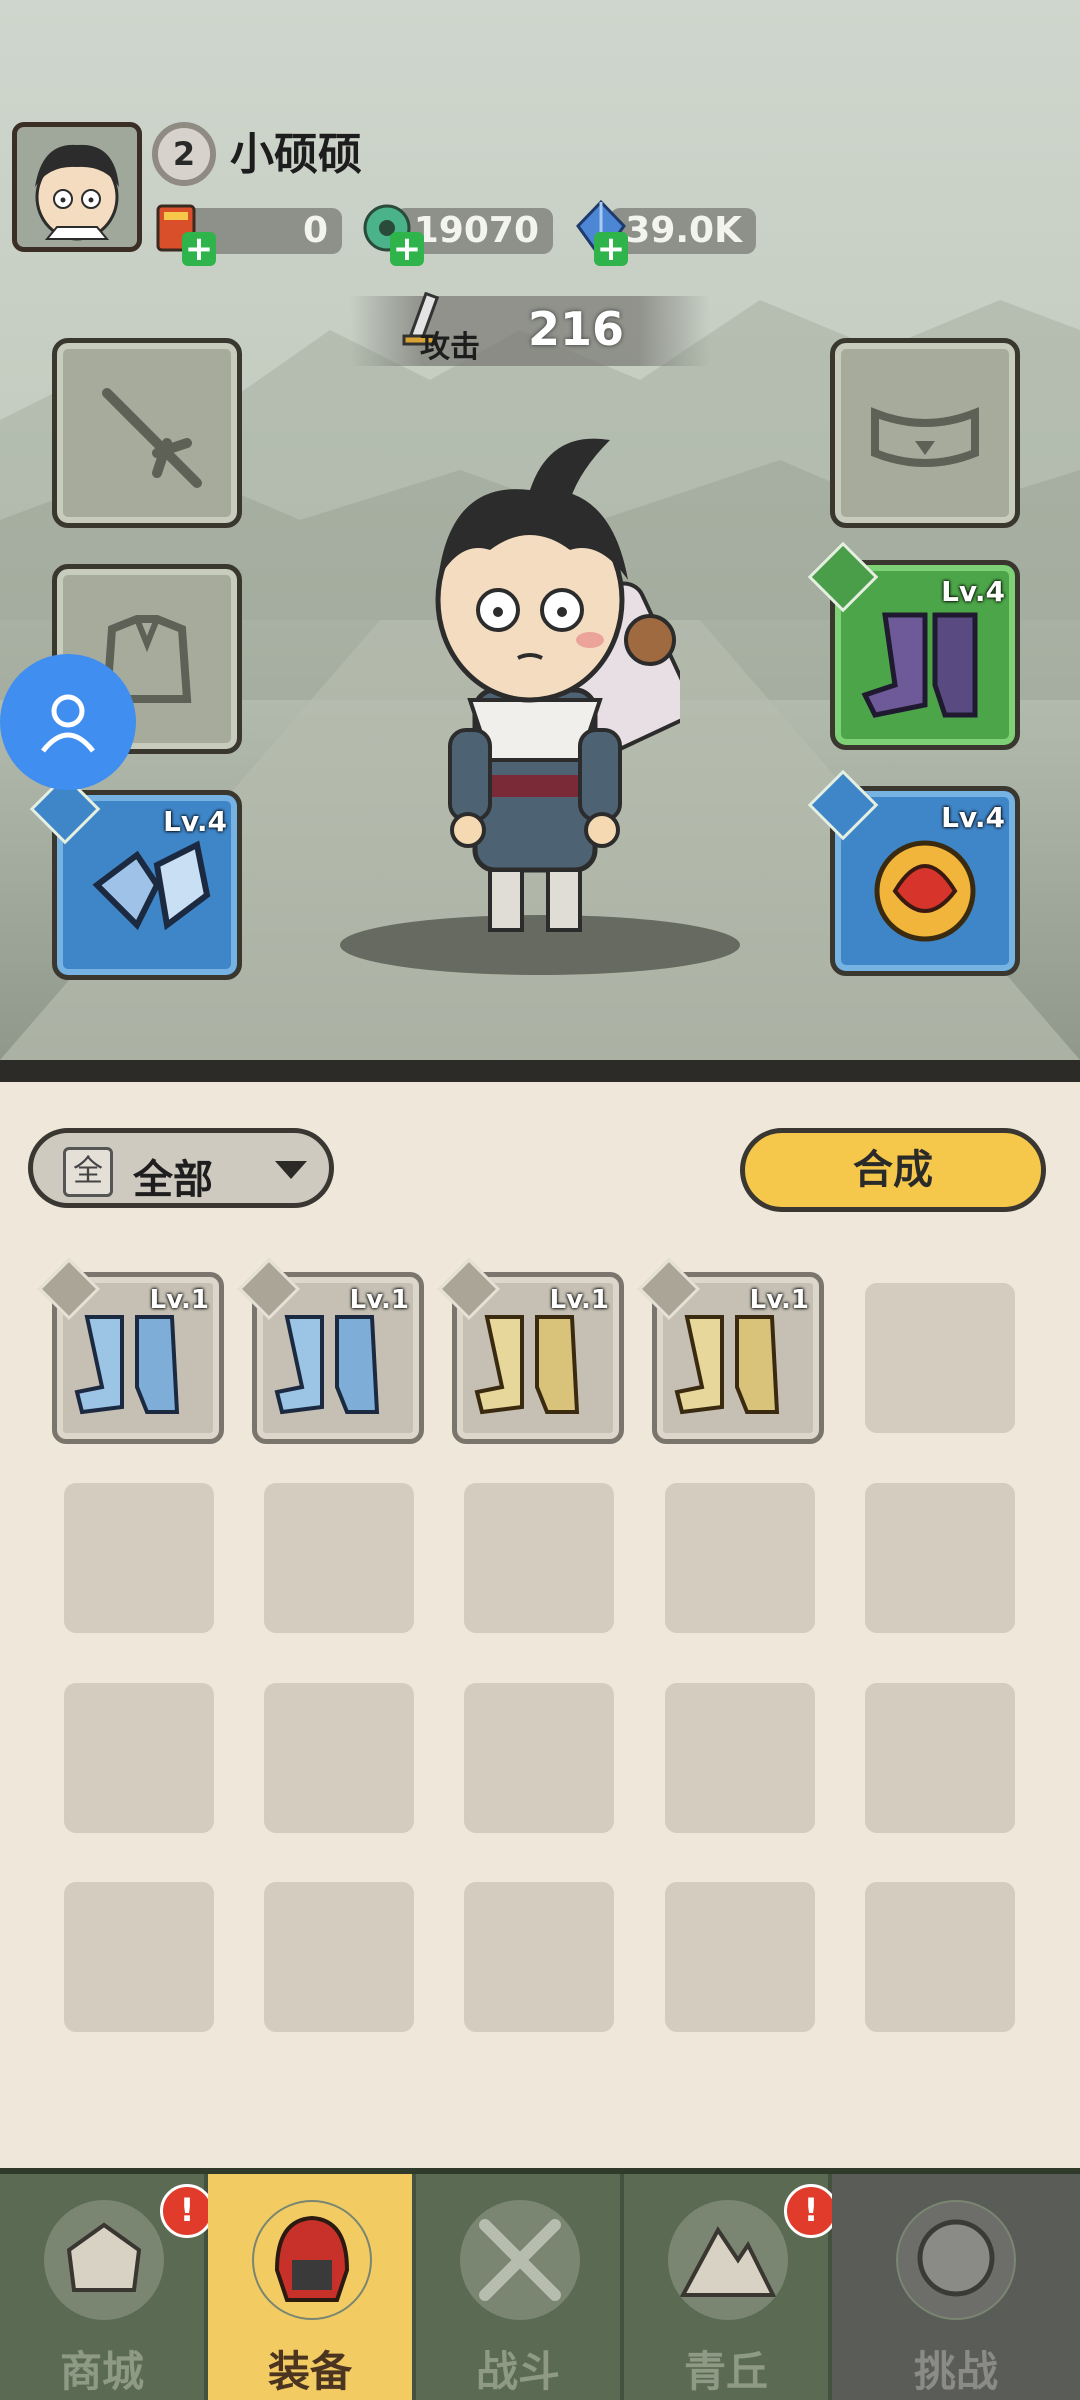 The image size is (1080, 2400). What do you see at coordinates (728, 2260) in the screenshot?
I see `mountain-icon` at bounding box center [728, 2260].